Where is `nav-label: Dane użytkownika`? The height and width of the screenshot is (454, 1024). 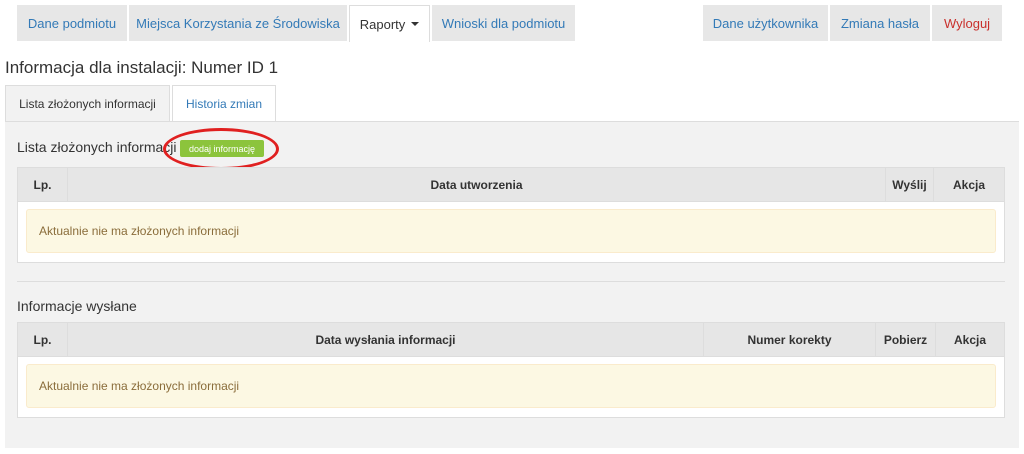 nav-label: Dane użytkownika is located at coordinates (765, 23).